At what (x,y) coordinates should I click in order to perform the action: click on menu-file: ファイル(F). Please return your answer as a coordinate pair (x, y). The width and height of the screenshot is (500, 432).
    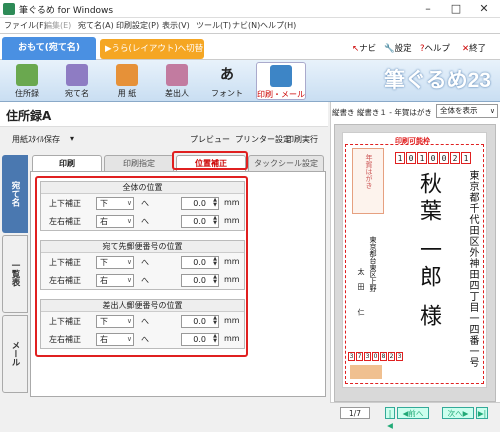
    Looking at the image, I should click on (25, 25).